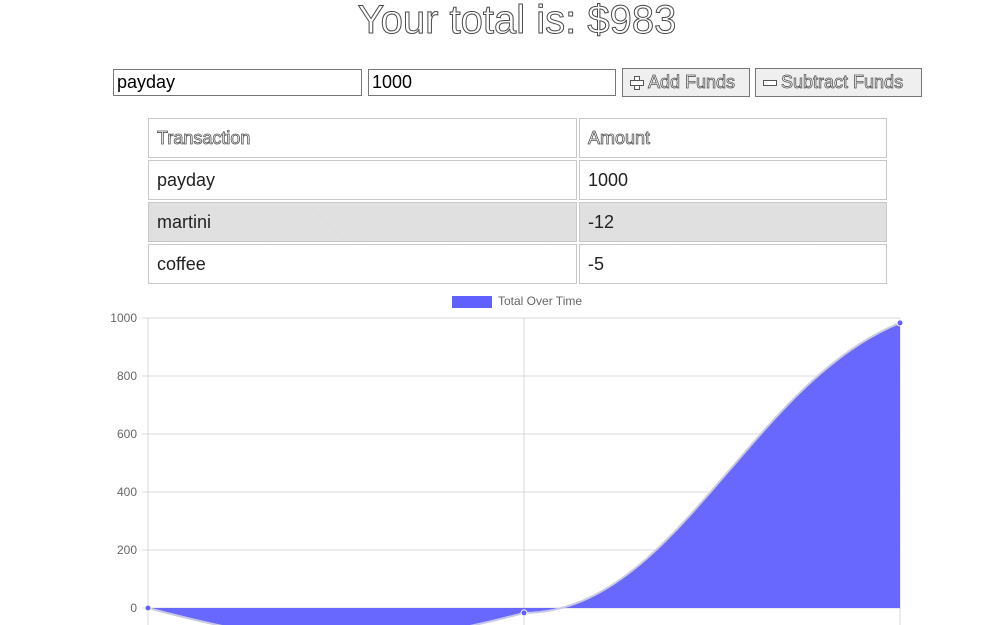 This screenshot has width=999, height=625. I want to click on transaction-amount-cell: -12, so click(733, 222).